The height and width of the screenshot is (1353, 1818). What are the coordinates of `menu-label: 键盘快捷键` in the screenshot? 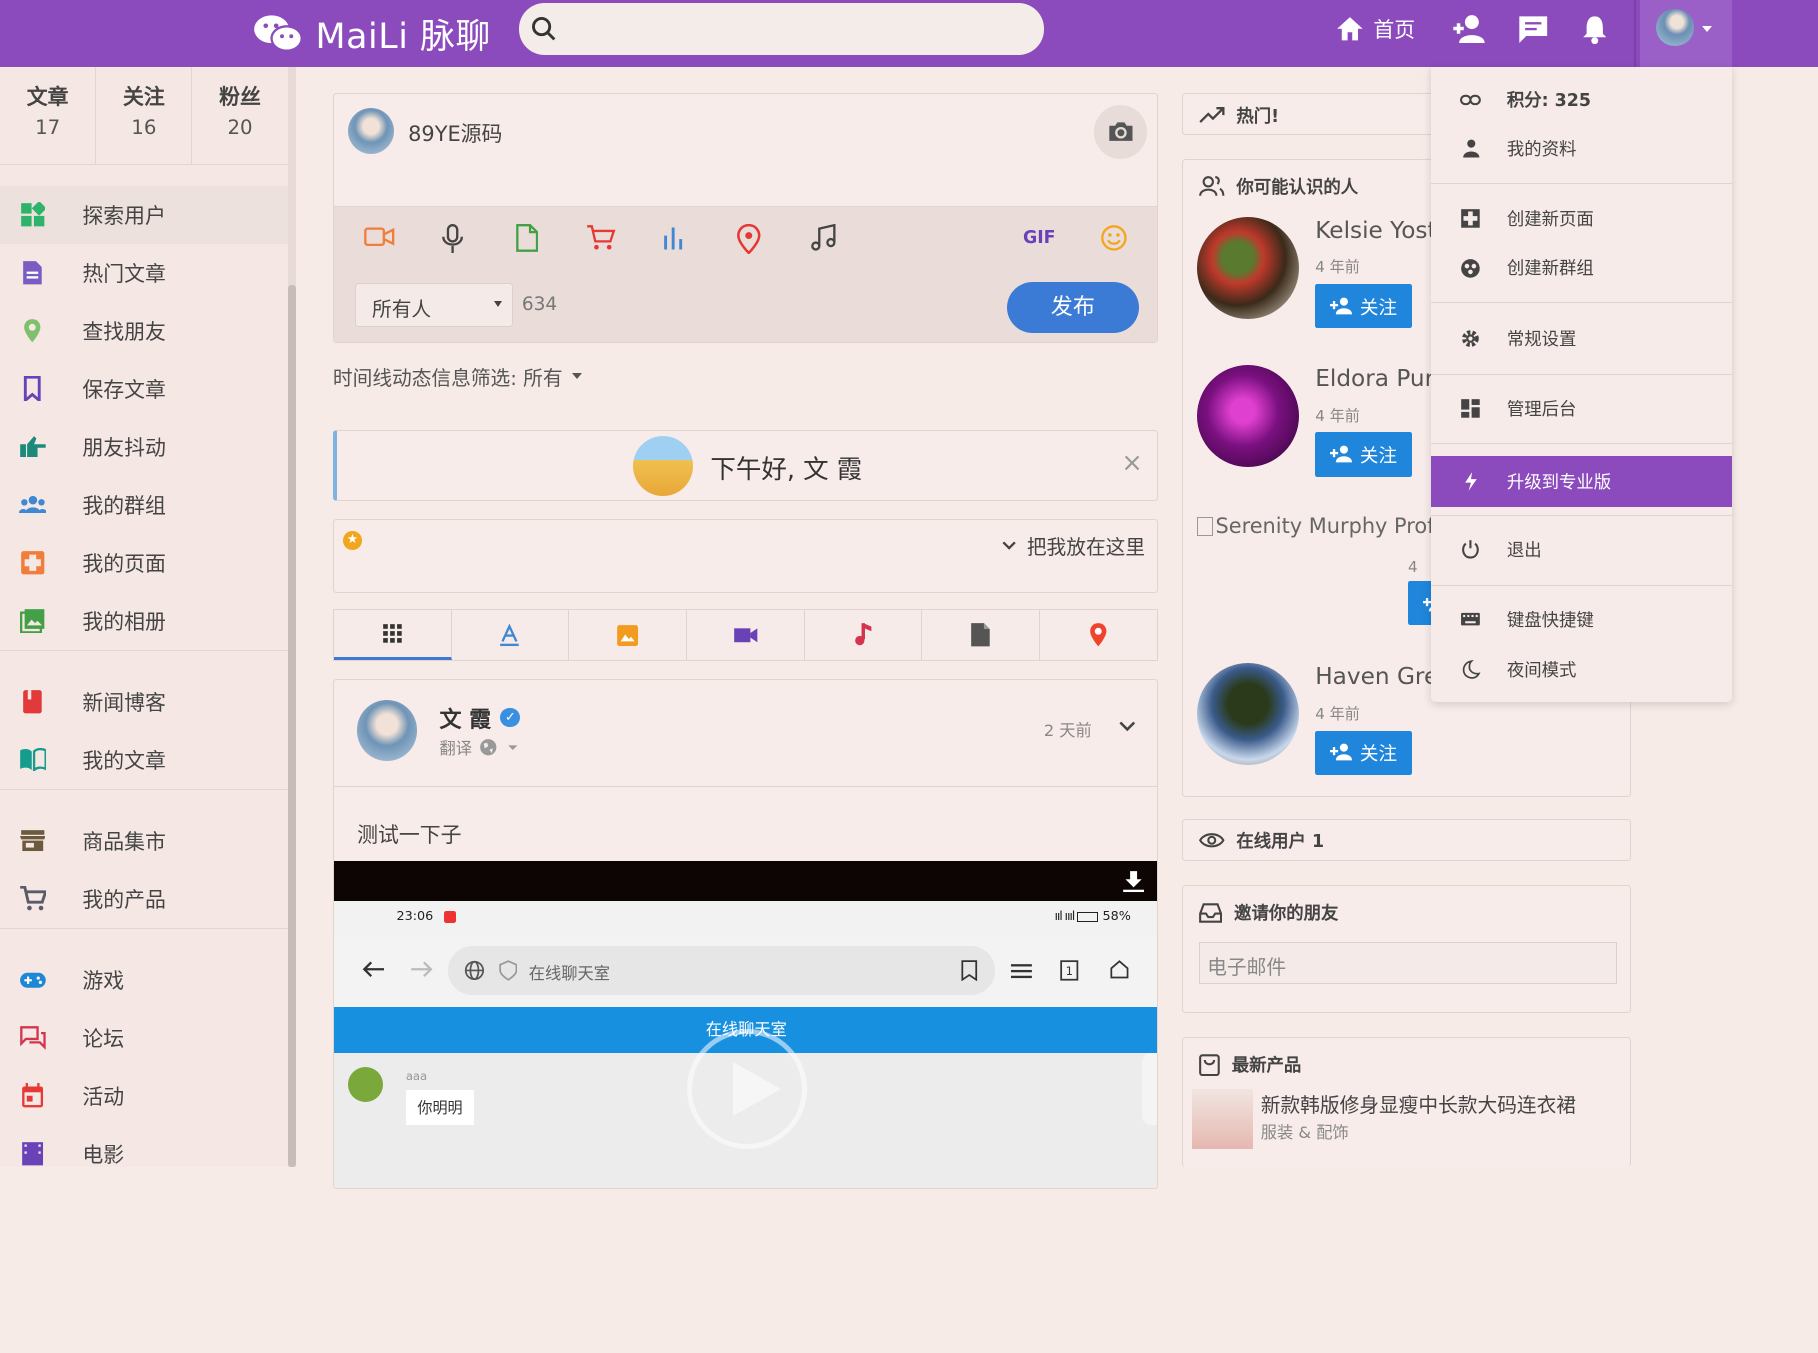 It's located at (1550, 620).